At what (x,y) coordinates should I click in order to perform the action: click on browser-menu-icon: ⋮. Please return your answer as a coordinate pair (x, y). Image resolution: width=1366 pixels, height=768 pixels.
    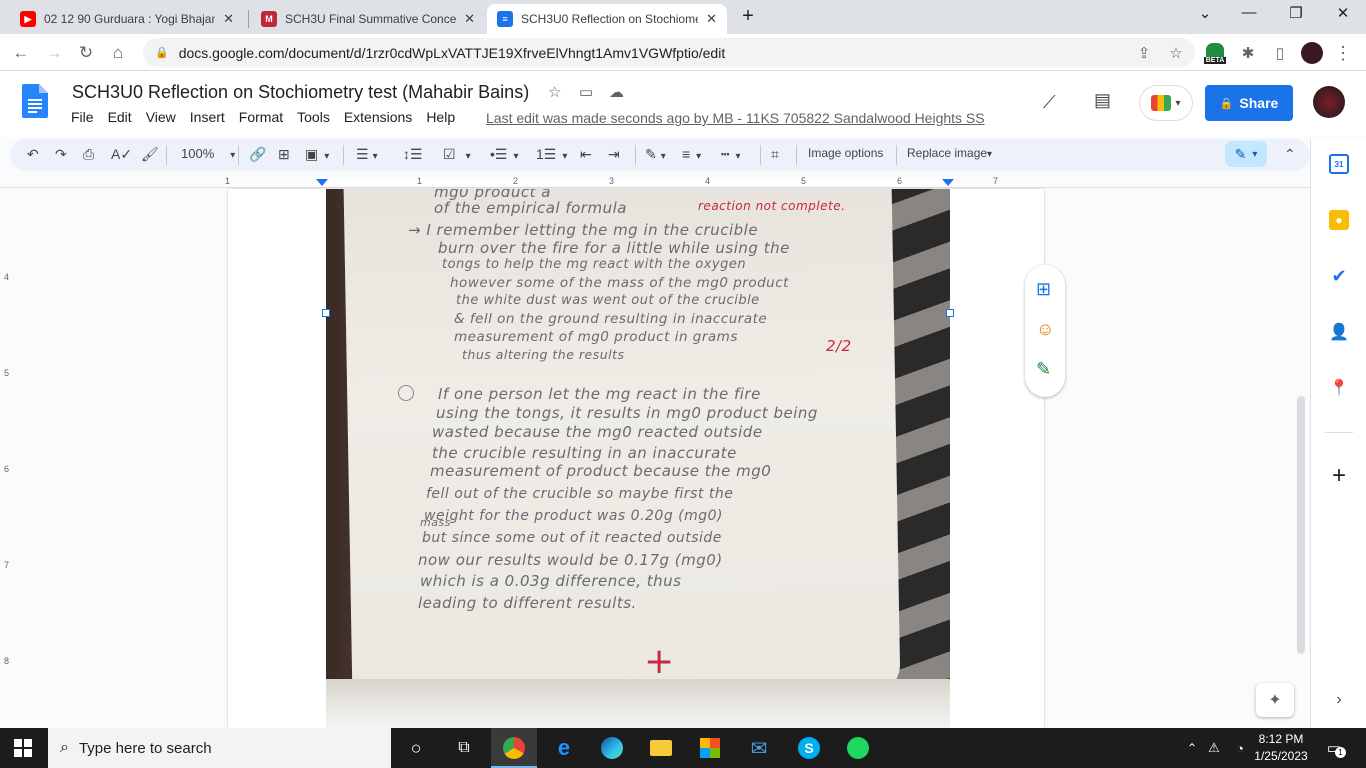
    Looking at the image, I should click on (1343, 53).